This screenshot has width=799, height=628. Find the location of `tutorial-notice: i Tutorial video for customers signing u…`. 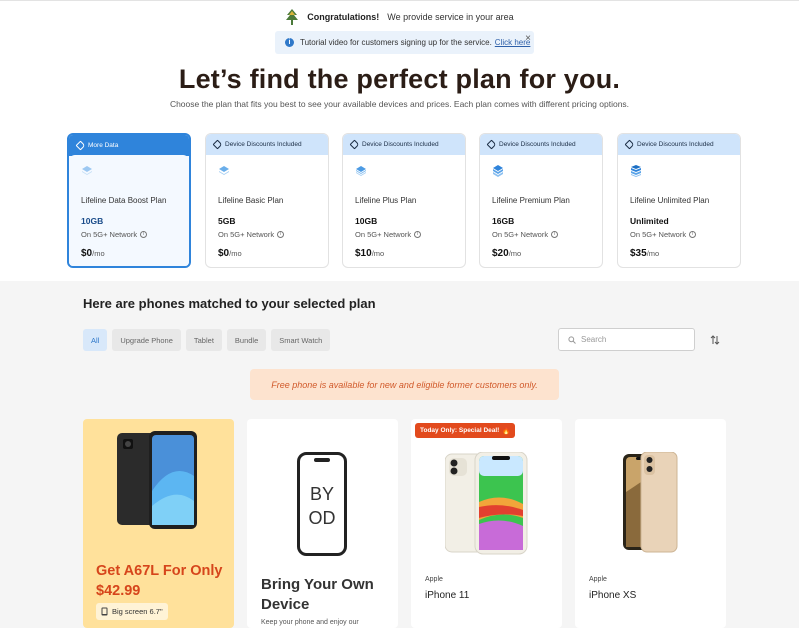

tutorial-notice: i Tutorial video for customers signing u… is located at coordinates (404, 42).